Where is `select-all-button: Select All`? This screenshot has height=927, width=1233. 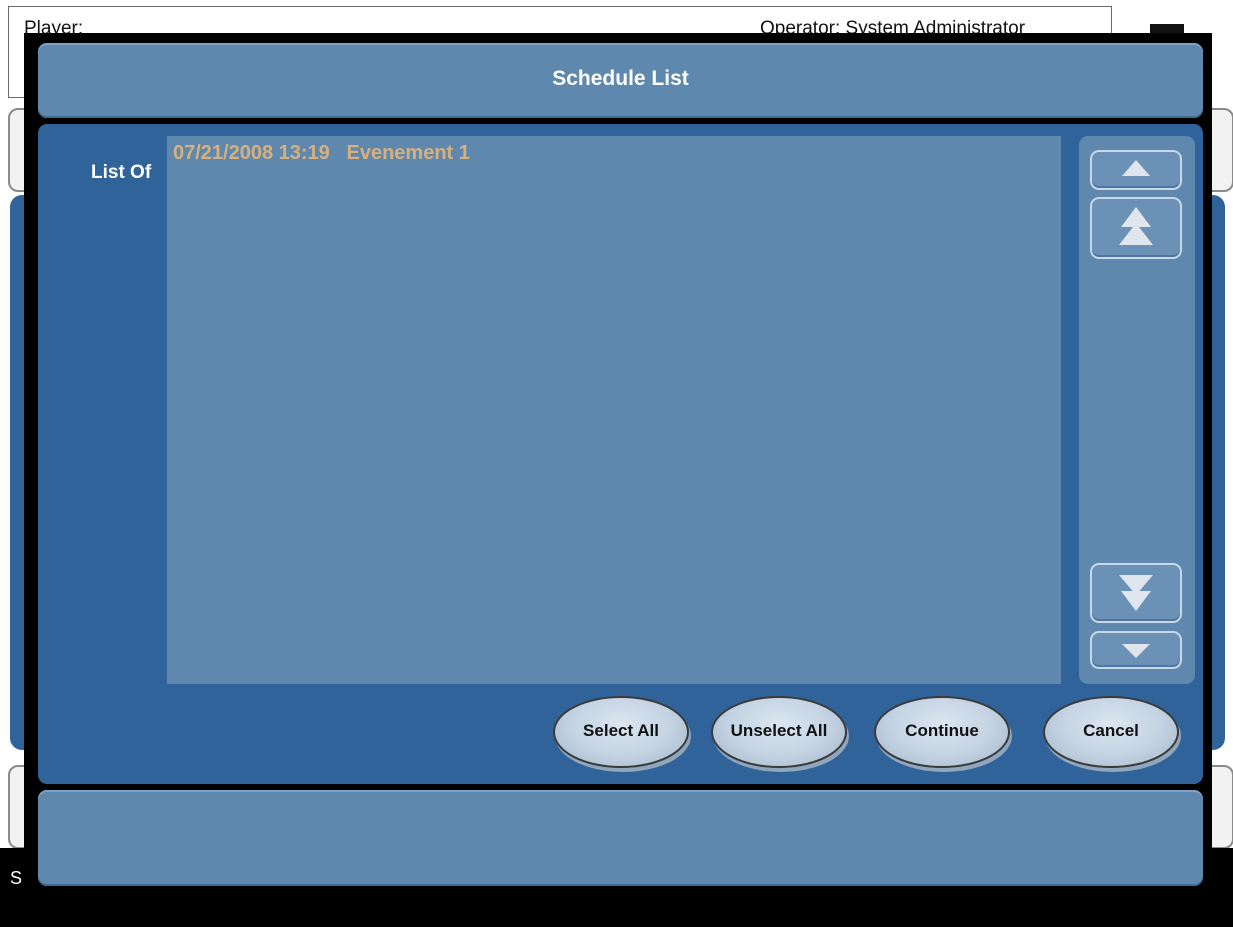 select-all-button: Select All is located at coordinates (621, 732).